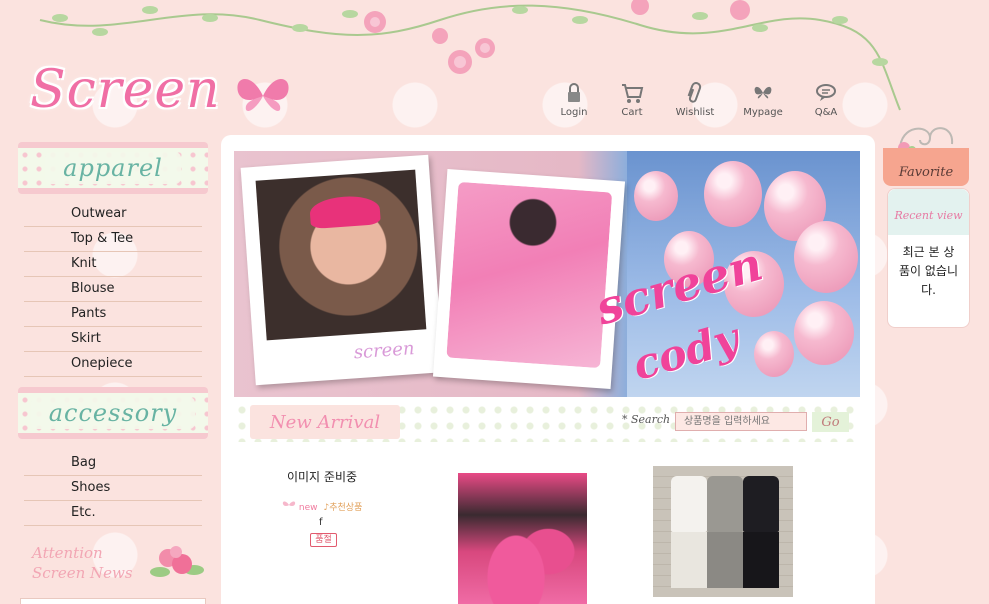 The width and height of the screenshot is (989, 604). What do you see at coordinates (113, 339) in the screenshot?
I see `menu-item-skirt: Skirt` at bounding box center [113, 339].